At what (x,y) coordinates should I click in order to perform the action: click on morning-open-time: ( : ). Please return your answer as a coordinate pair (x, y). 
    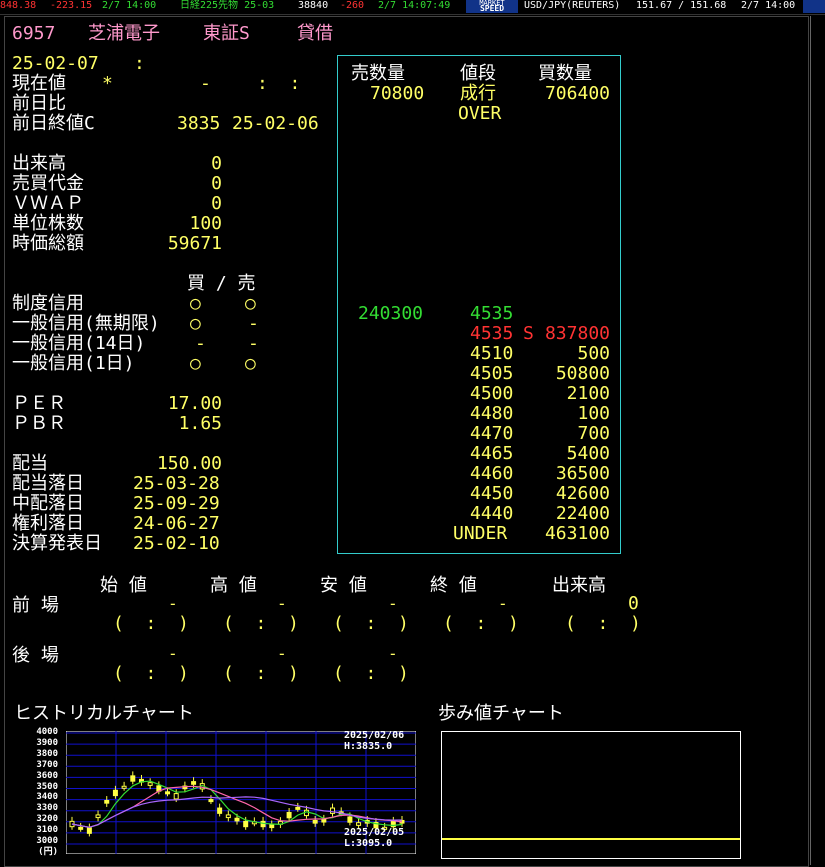
    Looking at the image, I should click on (151, 623).